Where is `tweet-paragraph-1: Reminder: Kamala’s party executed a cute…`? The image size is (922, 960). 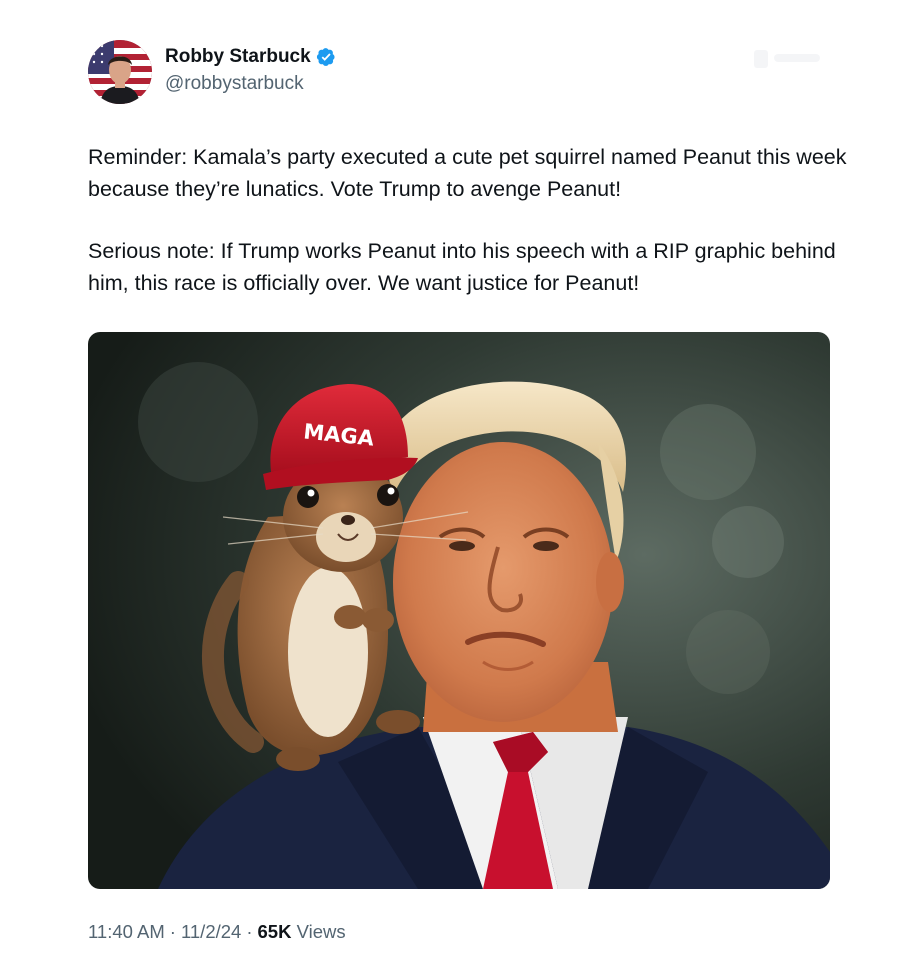 tweet-paragraph-1: Reminder: Kamala’s party executed a cute… is located at coordinates (467, 173).